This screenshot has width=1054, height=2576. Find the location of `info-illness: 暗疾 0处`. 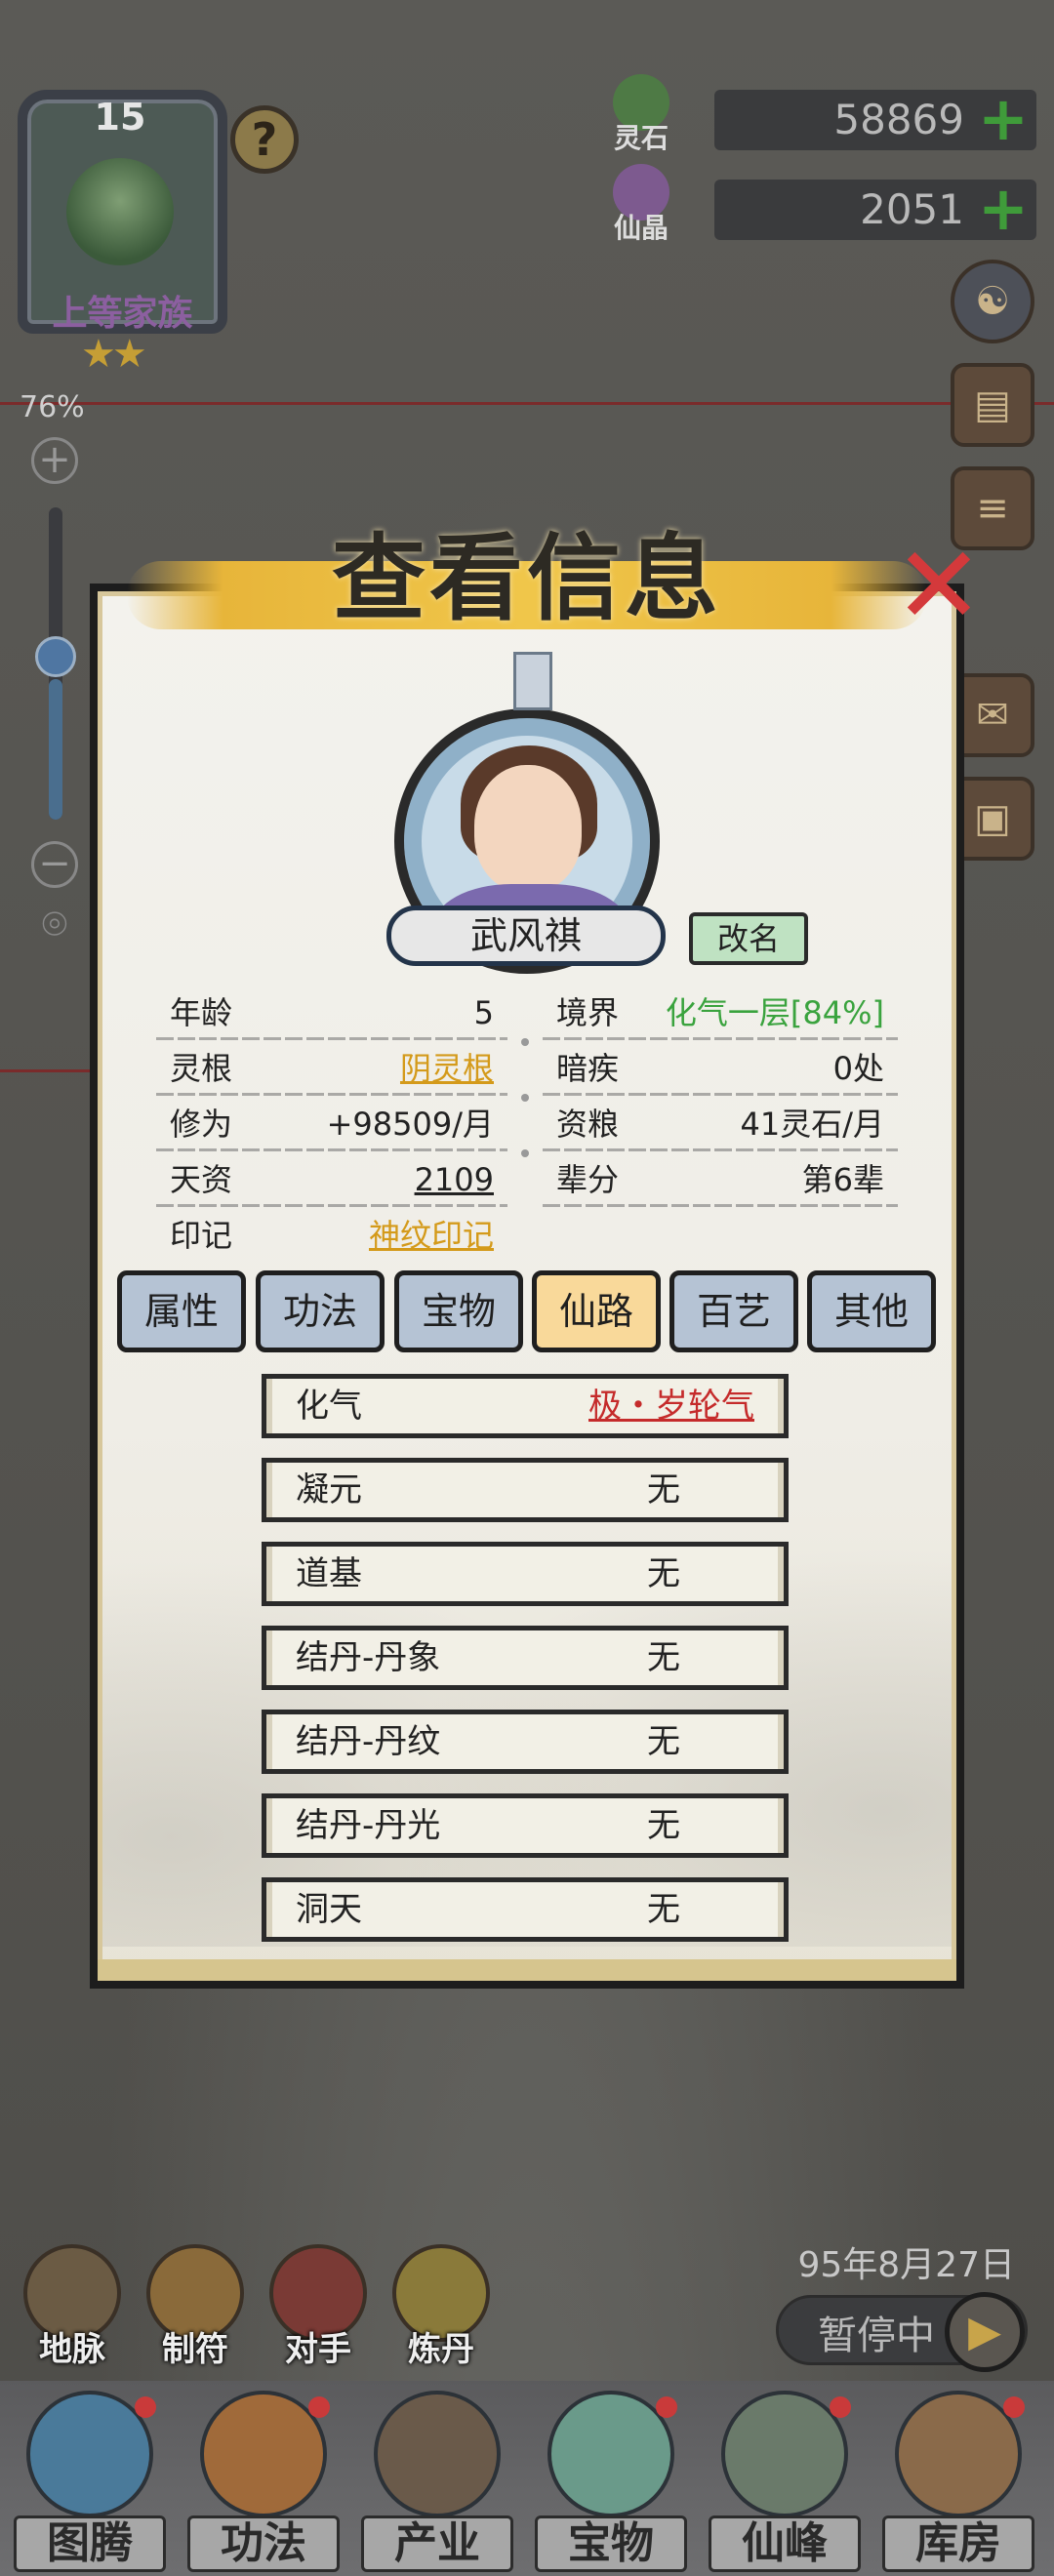

info-illness: 暗疾 0处 is located at coordinates (720, 1068).